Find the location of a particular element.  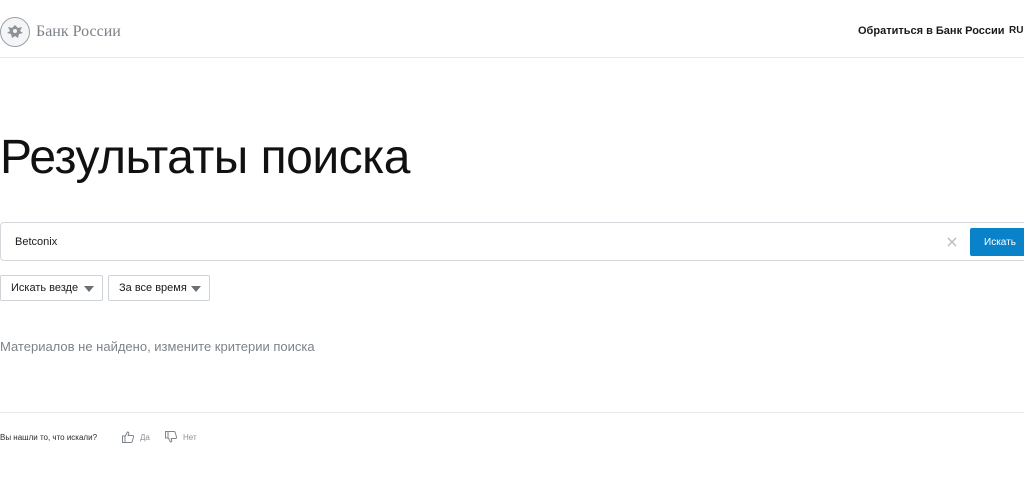

filter-where-dropdown: Искать везде is located at coordinates (51, 288).